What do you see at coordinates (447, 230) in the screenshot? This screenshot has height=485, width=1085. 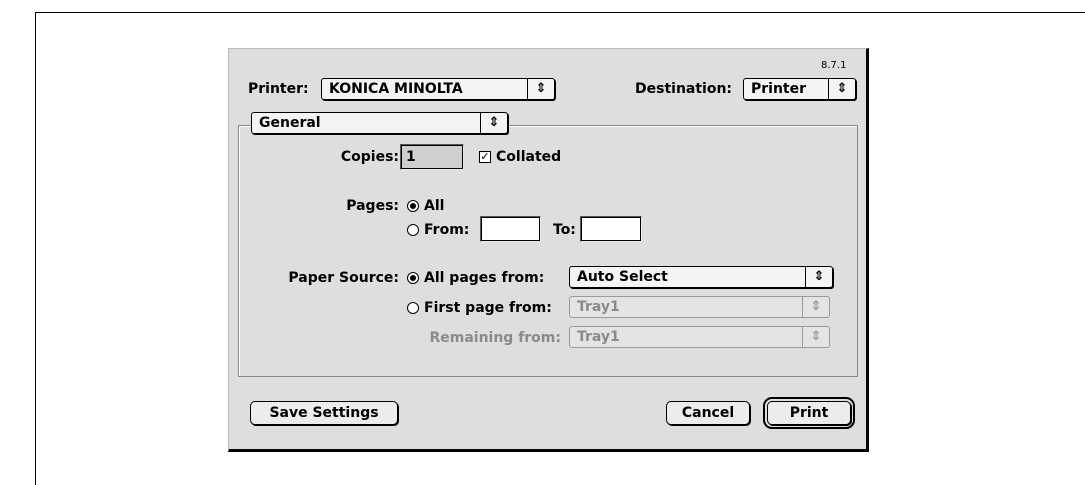 I see `pages-from-label: From:` at bounding box center [447, 230].